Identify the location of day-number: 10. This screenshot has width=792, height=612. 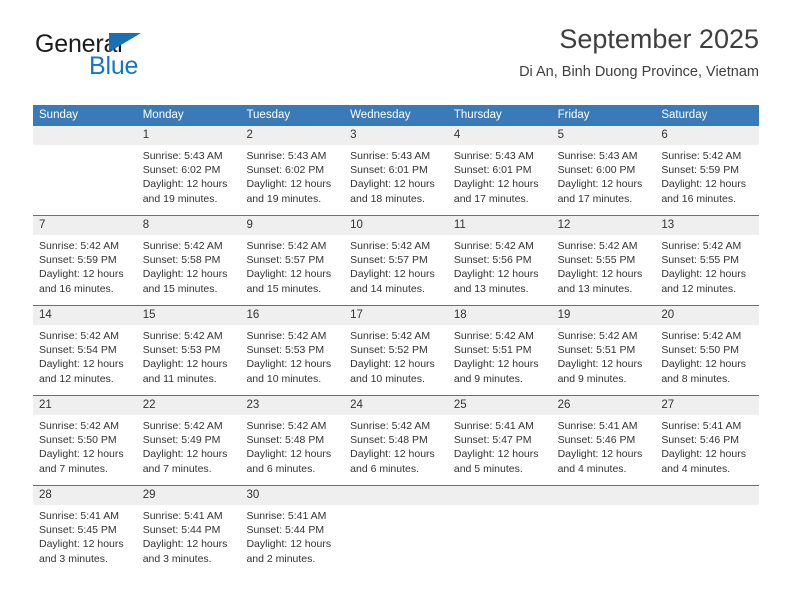
(396, 225).